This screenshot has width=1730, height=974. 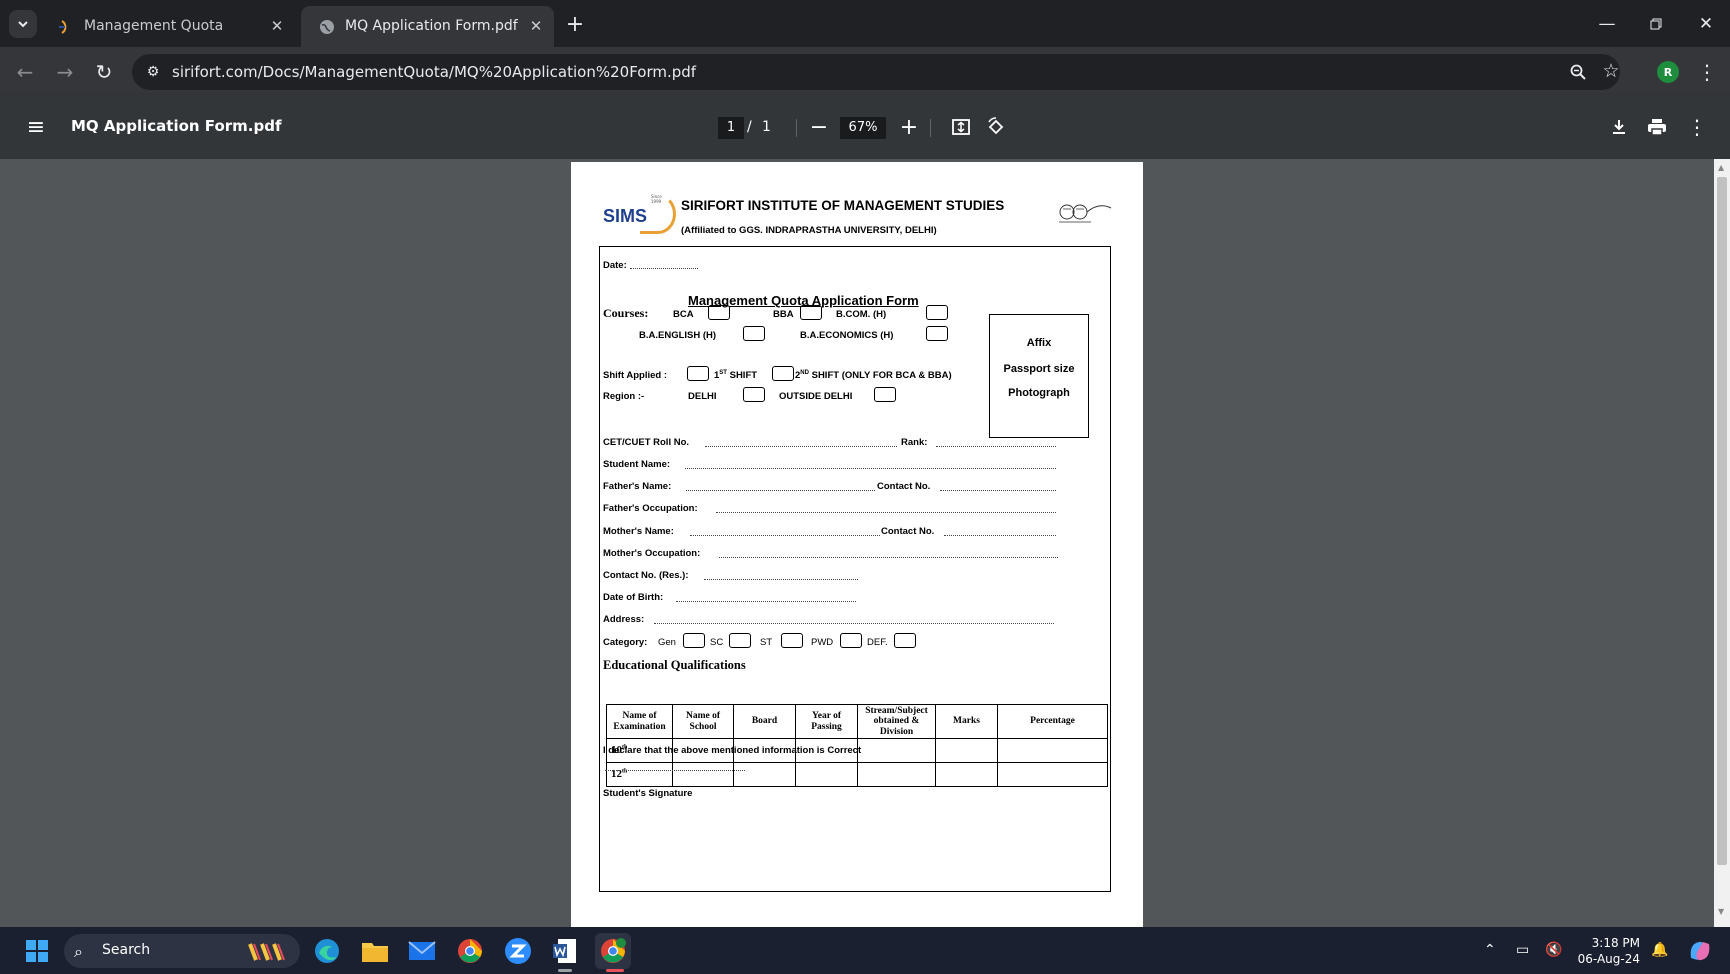 I want to click on category-pwd-checkbox, so click(x=851, y=640).